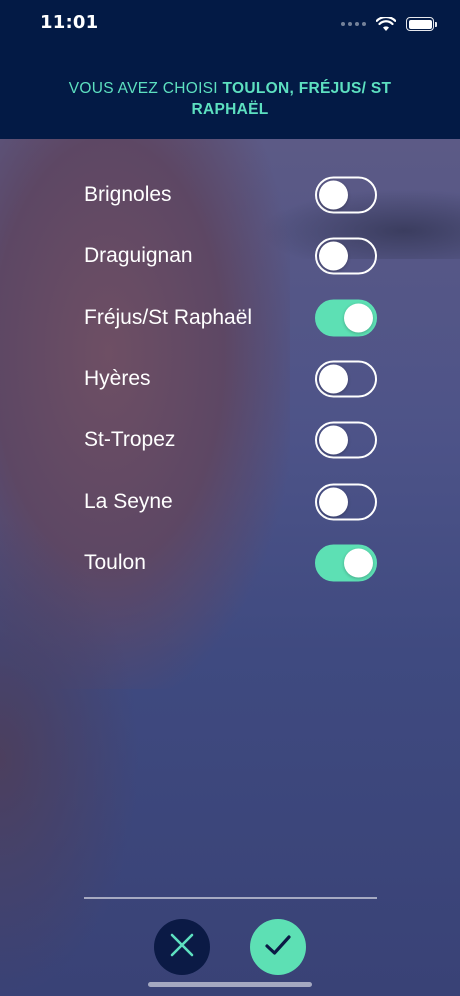  Describe the element at coordinates (230, 563) in the screenshot. I see `city-row-toulon: Toulon` at that location.